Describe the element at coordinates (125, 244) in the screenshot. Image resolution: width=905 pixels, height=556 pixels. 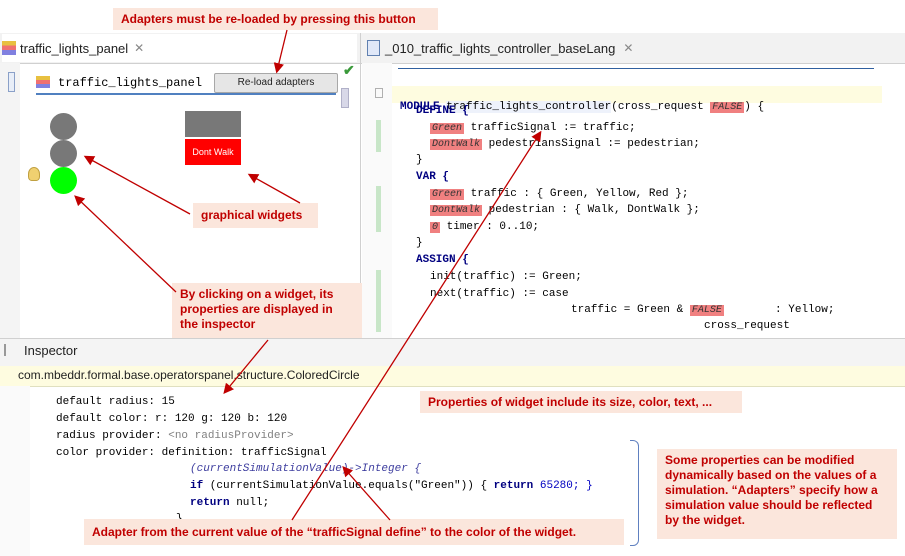
I see `arrow-clicking` at that location.